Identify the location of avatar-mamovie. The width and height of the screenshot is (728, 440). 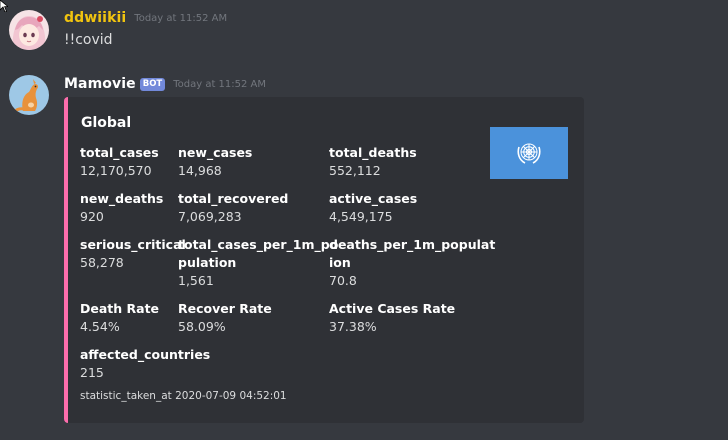
(29, 95).